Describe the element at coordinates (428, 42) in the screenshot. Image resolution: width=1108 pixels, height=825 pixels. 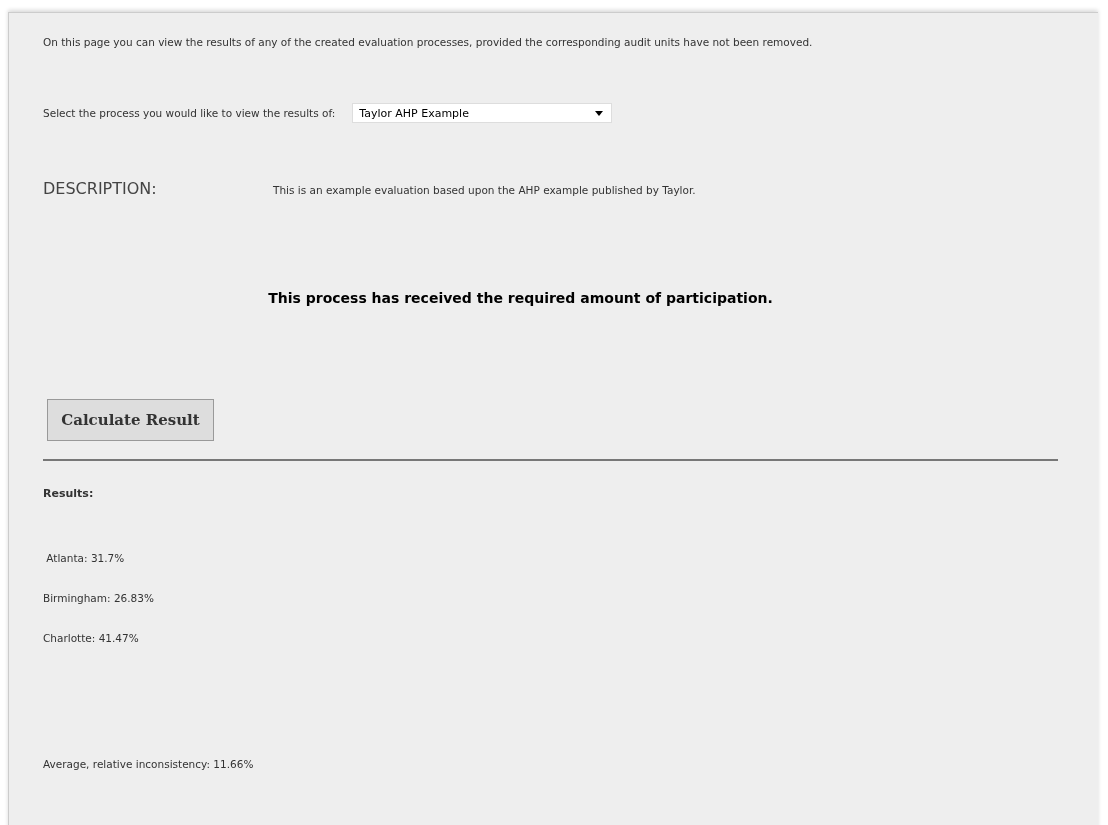
I see `intro-text: On this page you can view the results of any of the created evaluation processes, provided the corresponding audit units have not been removed.` at that location.